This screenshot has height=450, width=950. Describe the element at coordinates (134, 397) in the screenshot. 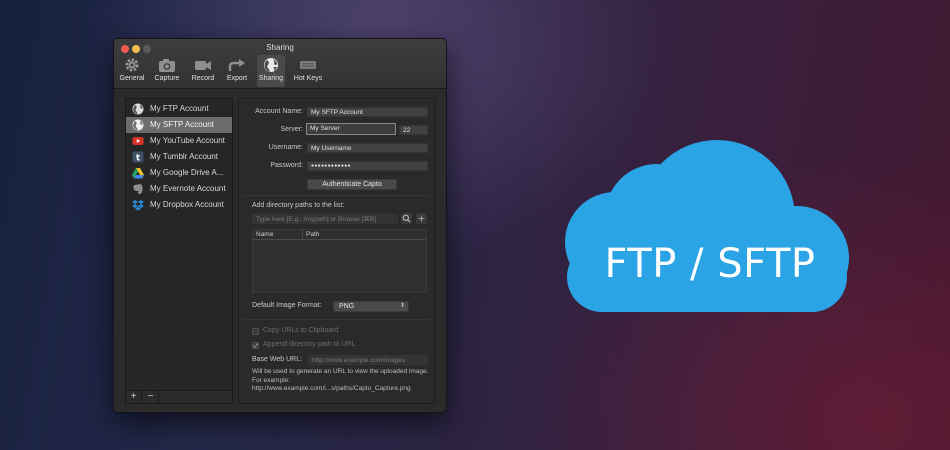

I see `add-account-button: +` at that location.